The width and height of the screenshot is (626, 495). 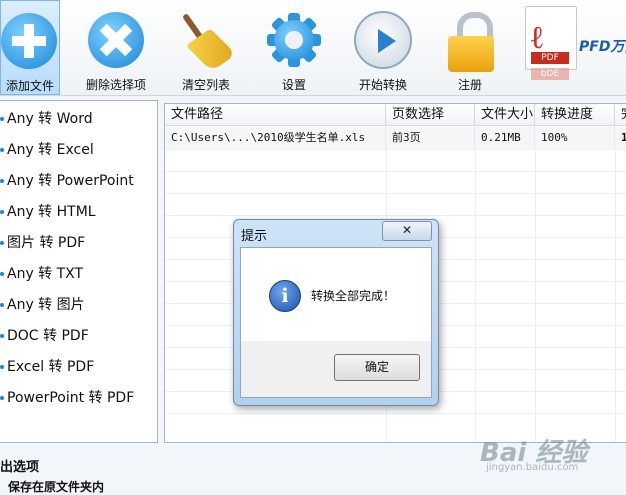 I want to click on clear-list-button: 清空列表, so click(x=206, y=47).